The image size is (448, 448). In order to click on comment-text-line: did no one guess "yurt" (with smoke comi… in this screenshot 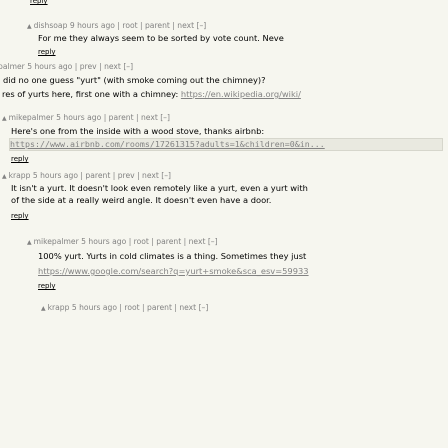, I will do `click(134, 80)`.